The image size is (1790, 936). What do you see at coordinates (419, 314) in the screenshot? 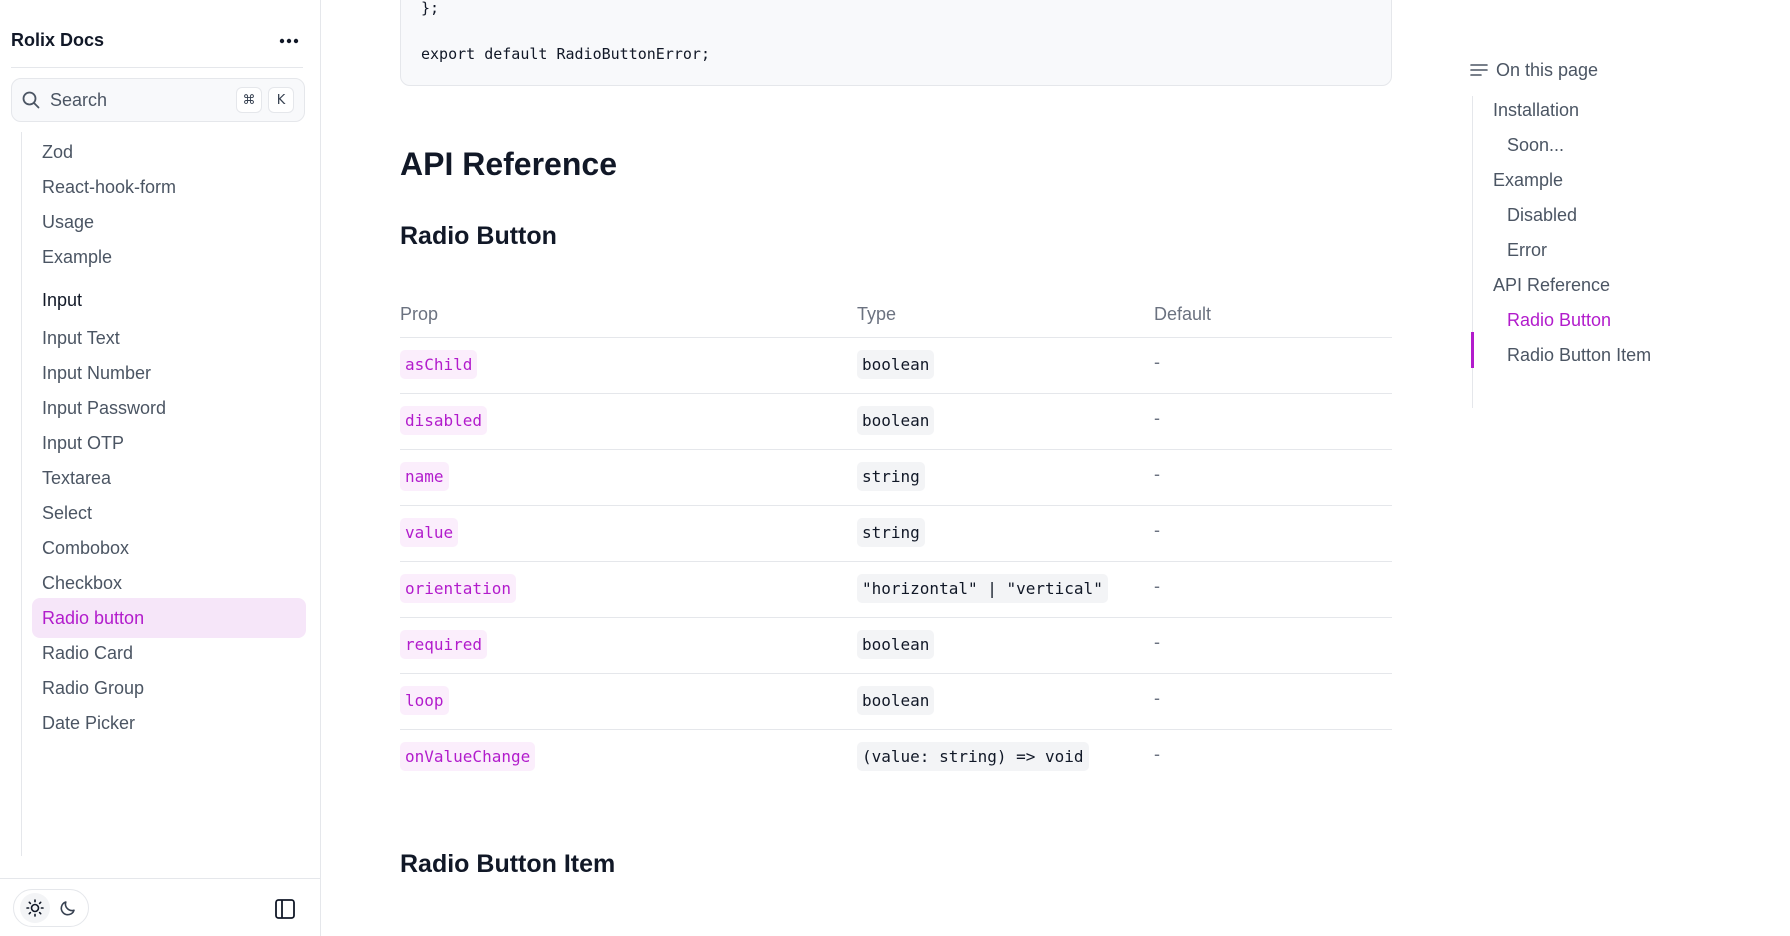
I see `column-header-prop: Prop` at bounding box center [419, 314].